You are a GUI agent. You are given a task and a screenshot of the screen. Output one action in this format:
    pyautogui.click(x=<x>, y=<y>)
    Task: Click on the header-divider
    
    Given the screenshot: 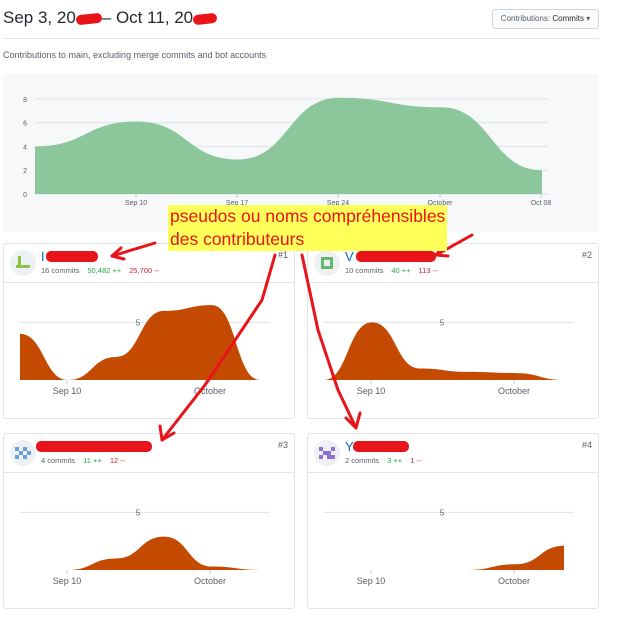 What is the action you would take?
    pyautogui.click(x=301, y=38)
    